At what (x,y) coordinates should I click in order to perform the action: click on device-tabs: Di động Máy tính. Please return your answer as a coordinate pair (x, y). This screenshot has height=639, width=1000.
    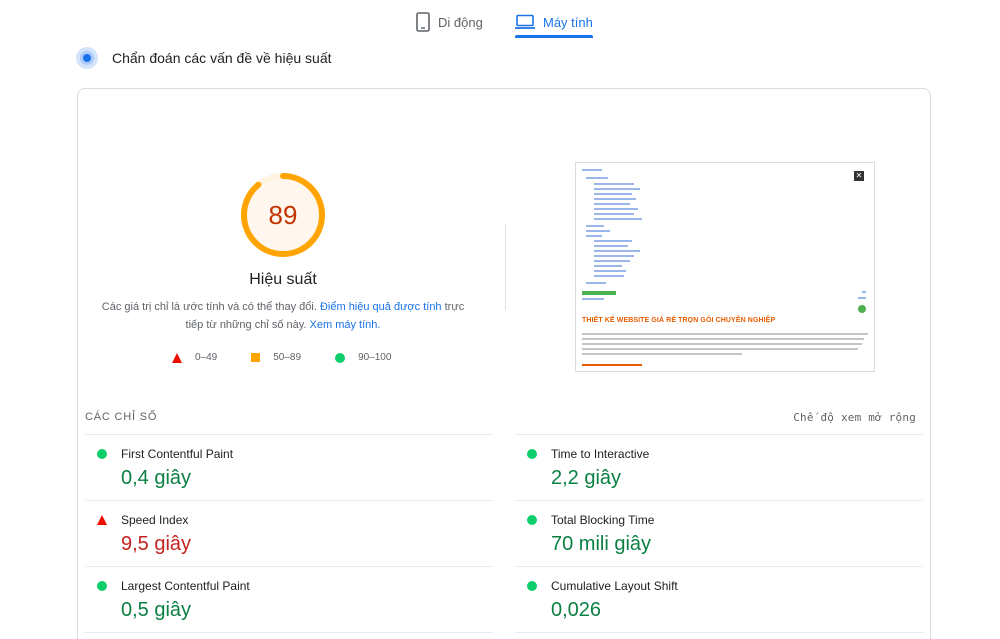
    Looking at the image, I should click on (500, 20).